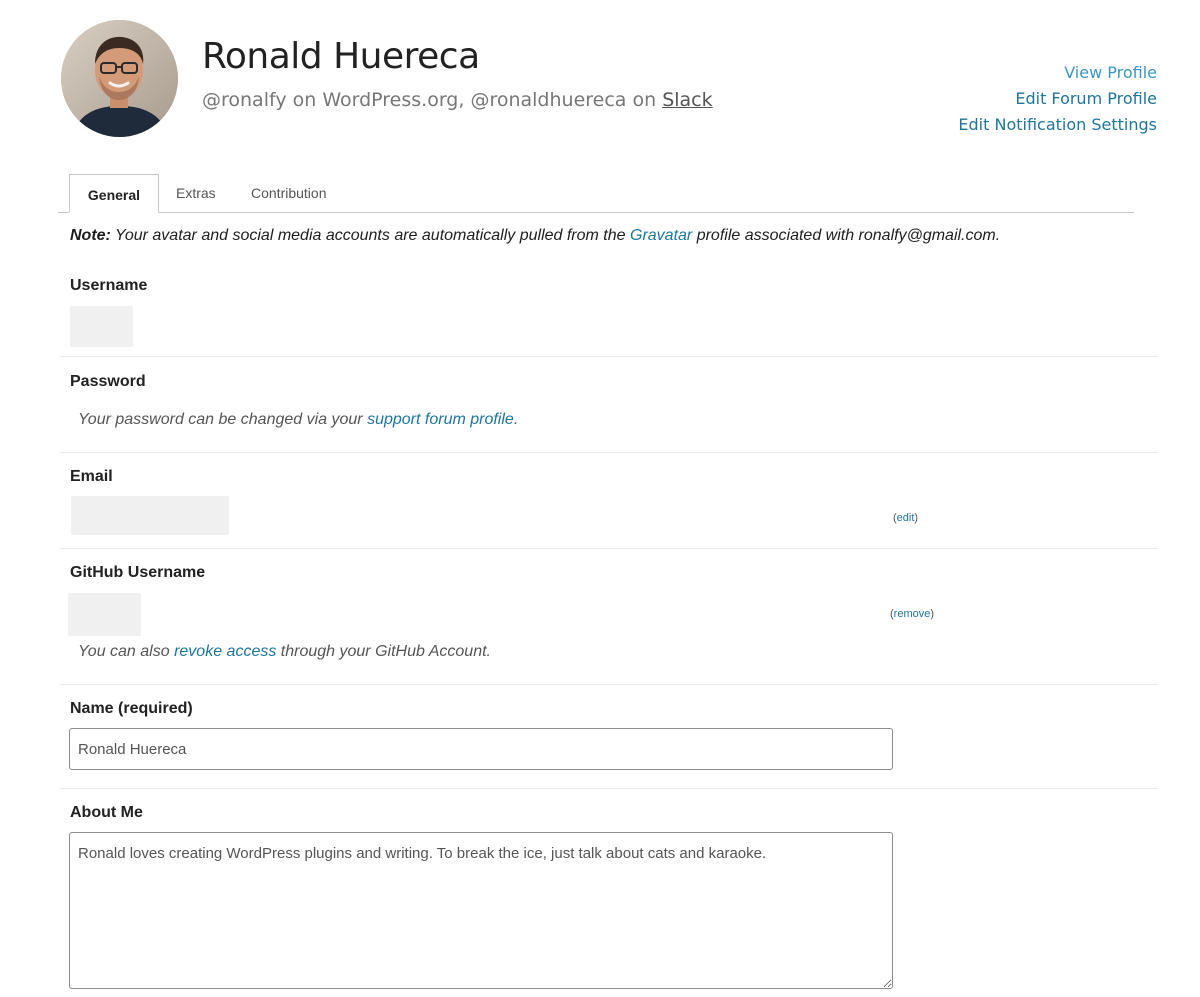 This screenshot has width=1200, height=997. What do you see at coordinates (225, 651) in the screenshot?
I see `revoke-access-link: revoke access` at bounding box center [225, 651].